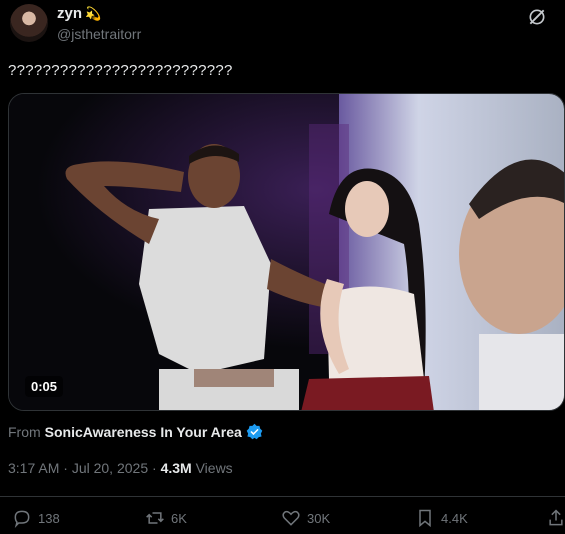 This screenshot has width=565, height=534. Describe the element at coordinates (212, 468) in the screenshot. I see `views-label: Views` at that location.